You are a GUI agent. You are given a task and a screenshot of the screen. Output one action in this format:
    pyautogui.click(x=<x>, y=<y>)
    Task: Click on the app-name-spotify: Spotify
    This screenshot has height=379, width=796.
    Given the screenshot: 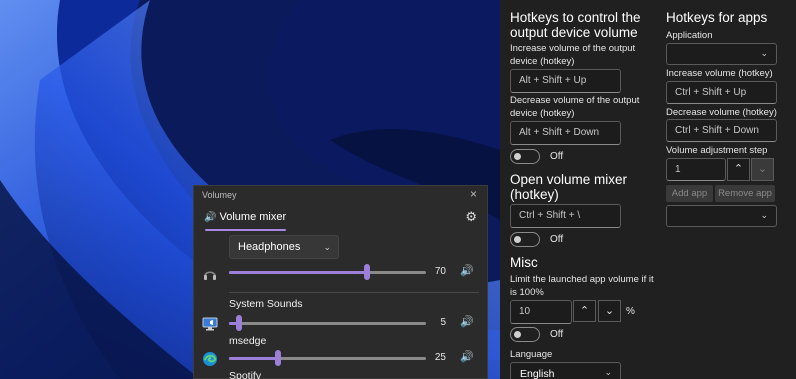 What is the action you would take?
    pyautogui.click(x=245, y=374)
    